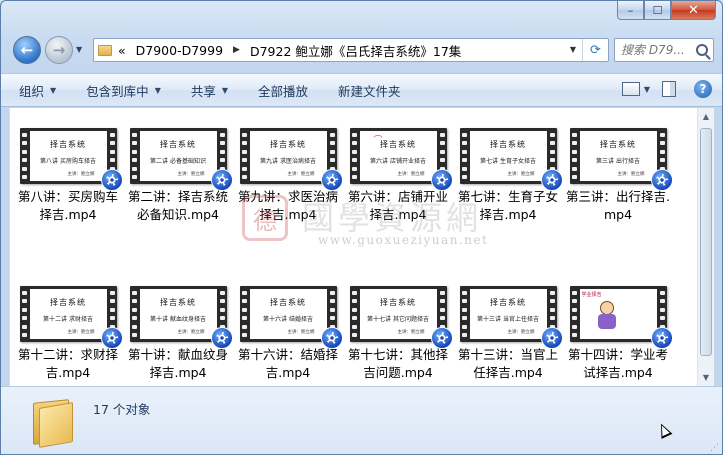 This screenshot has height=455, width=723. Describe the element at coordinates (283, 90) in the screenshot. I see `play-all-button: 全部播放` at that location.